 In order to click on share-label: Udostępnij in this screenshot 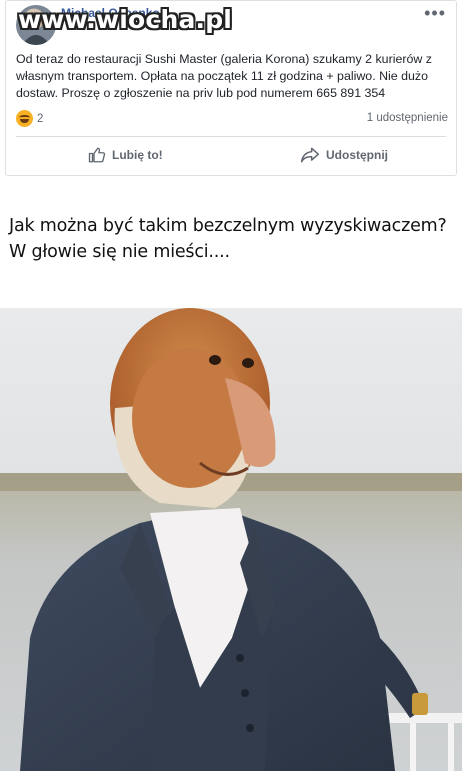, I will do `click(357, 155)`.